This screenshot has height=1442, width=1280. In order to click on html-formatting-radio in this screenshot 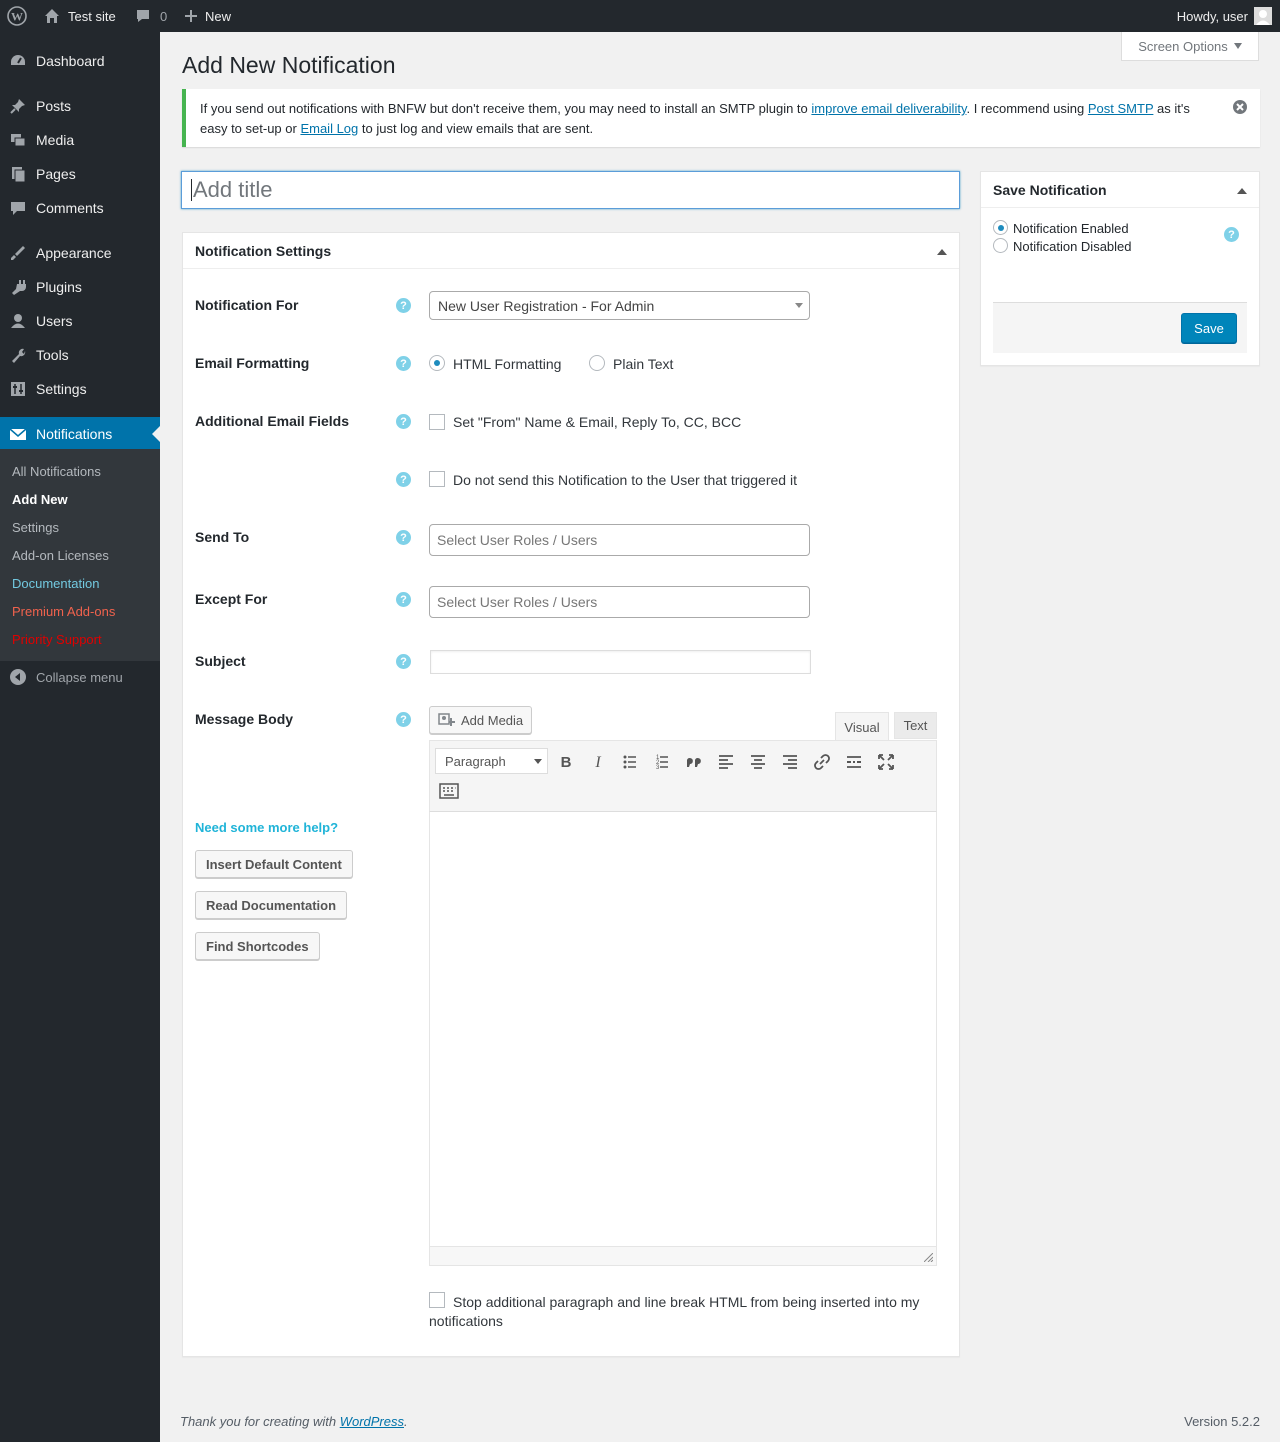, I will do `click(437, 363)`.